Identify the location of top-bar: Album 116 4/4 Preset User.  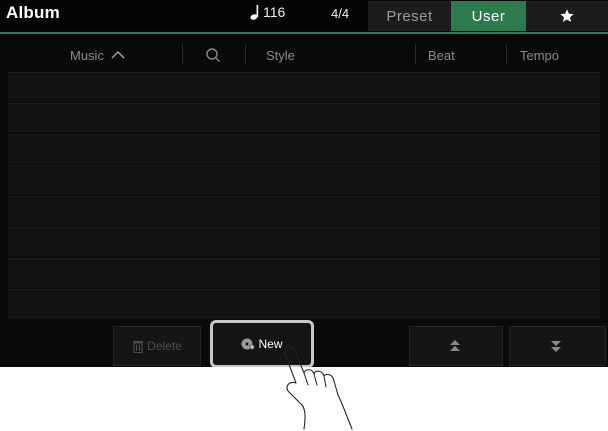
(304, 16).